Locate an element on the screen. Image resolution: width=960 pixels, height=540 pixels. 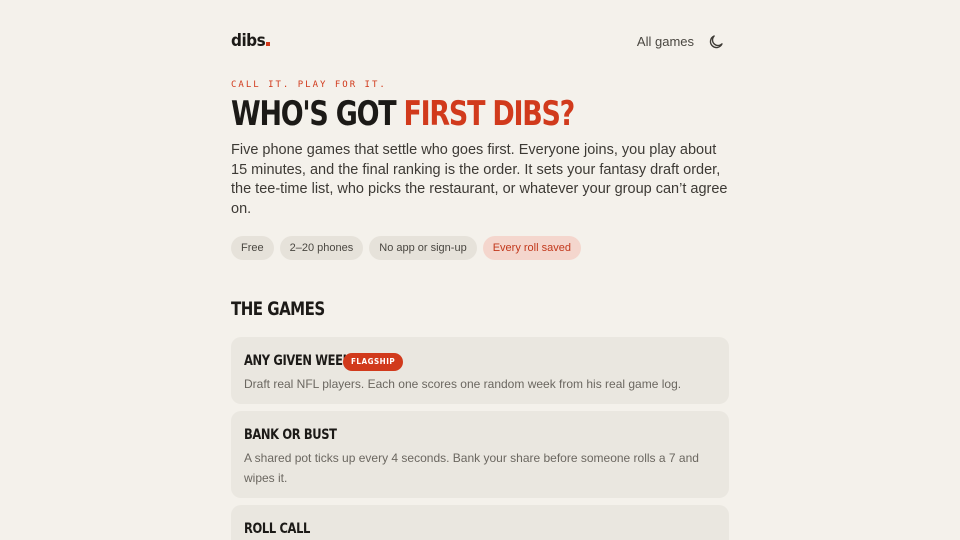
pill-every-roll-saved: Every roll saved is located at coordinates (531, 248).